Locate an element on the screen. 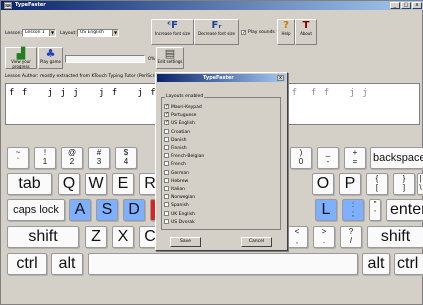  key-p: P is located at coordinates (350, 184).